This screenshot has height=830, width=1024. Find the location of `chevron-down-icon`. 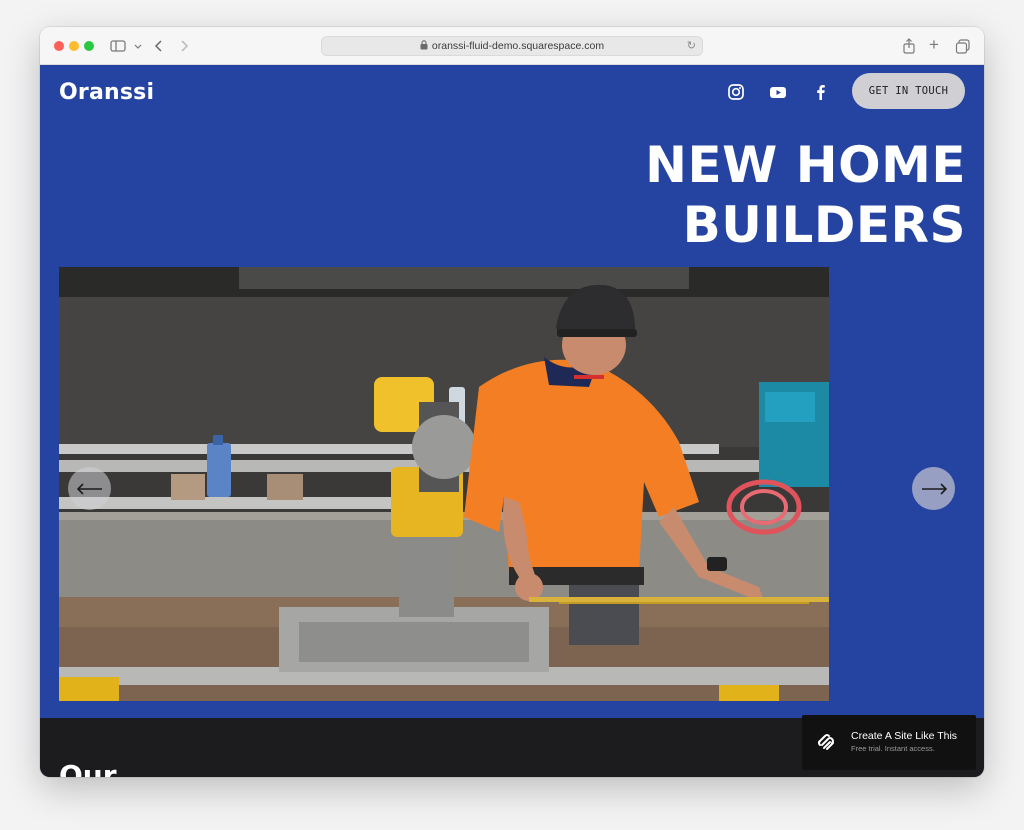

chevron-down-icon is located at coordinates (138, 46).